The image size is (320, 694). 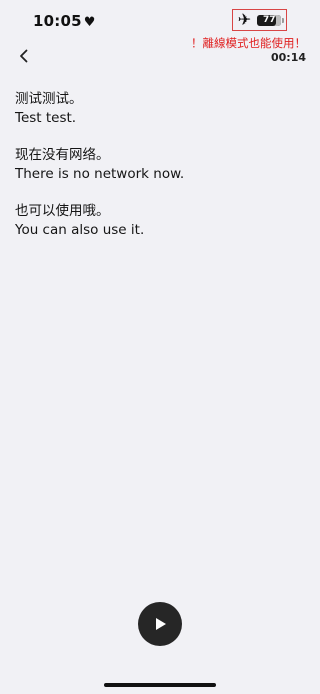 I want to click on transcript-chinese: 也可以使用哦。, so click(x=62, y=211).